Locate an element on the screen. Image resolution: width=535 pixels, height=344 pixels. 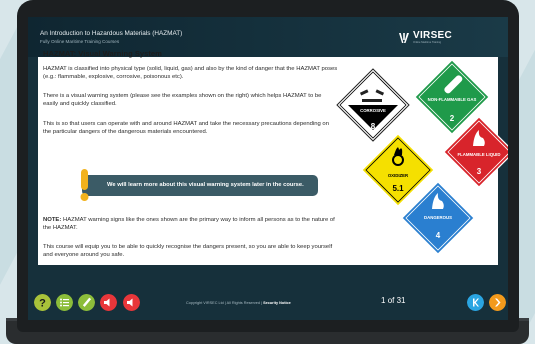
virsec-logo: VIRSEC Online Maritime Training is located at coordinates (425, 38).